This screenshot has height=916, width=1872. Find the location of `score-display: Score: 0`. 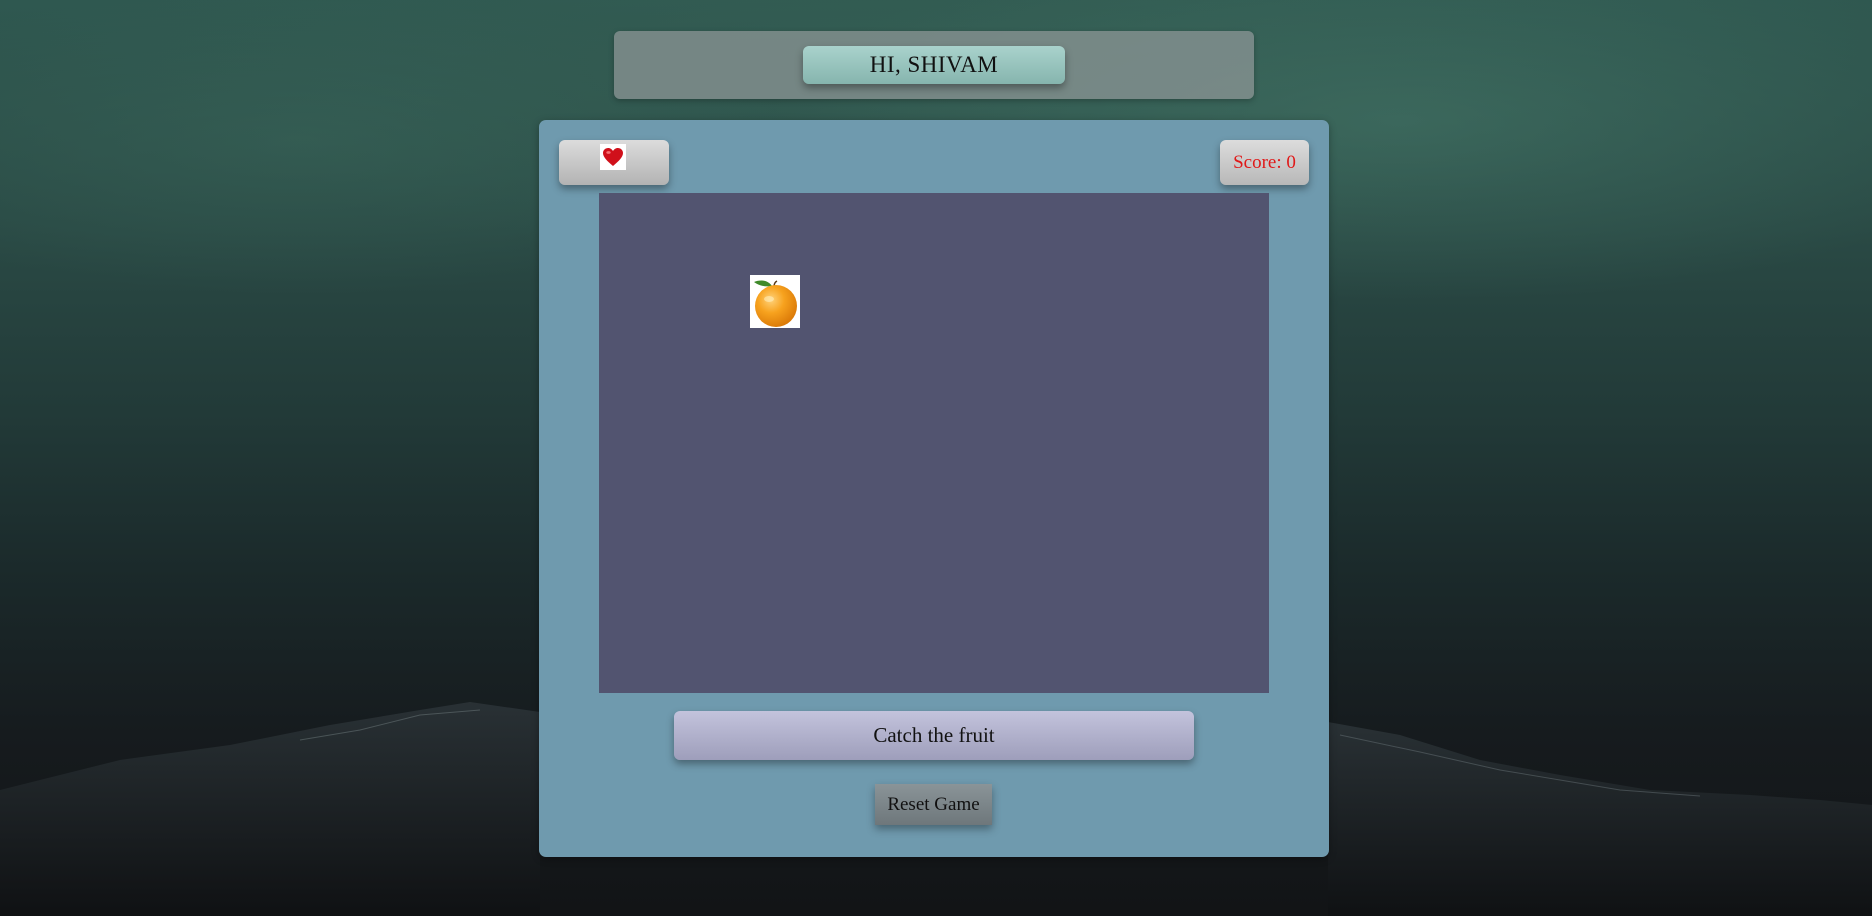

score-display: Score: 0 is located at coordinates (1264, 162).